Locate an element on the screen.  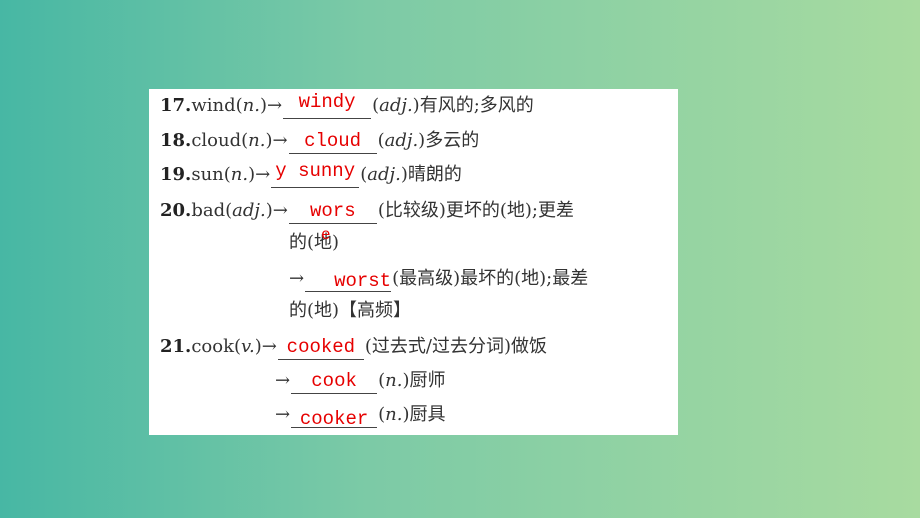
meaning: (过去式/过去分词)做饭 is located at coordinates (455, 346).